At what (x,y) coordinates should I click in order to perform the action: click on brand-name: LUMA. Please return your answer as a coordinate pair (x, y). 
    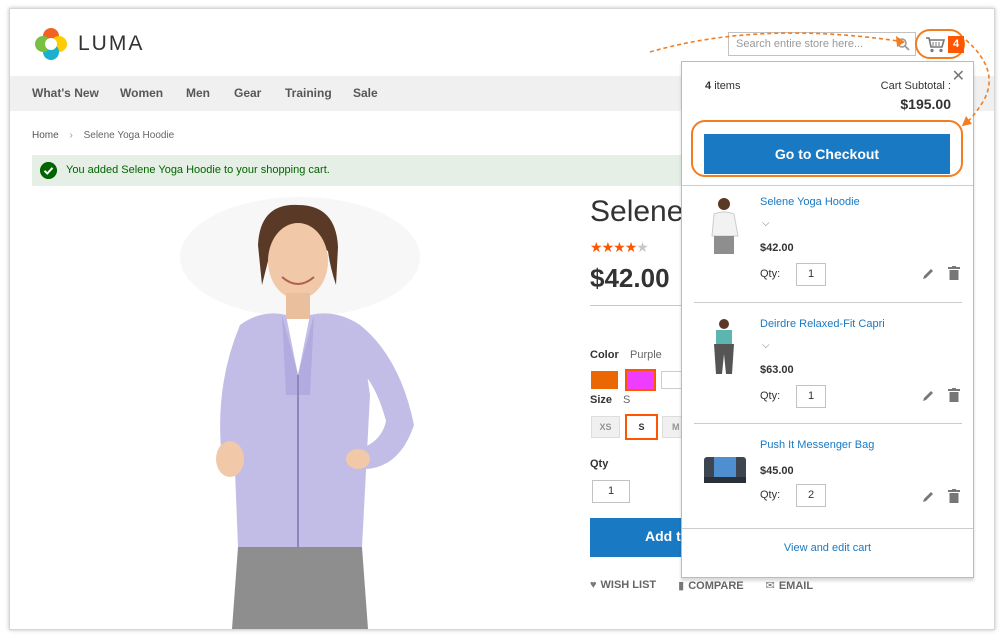
    Looking at the image, I should click on (111, 43).